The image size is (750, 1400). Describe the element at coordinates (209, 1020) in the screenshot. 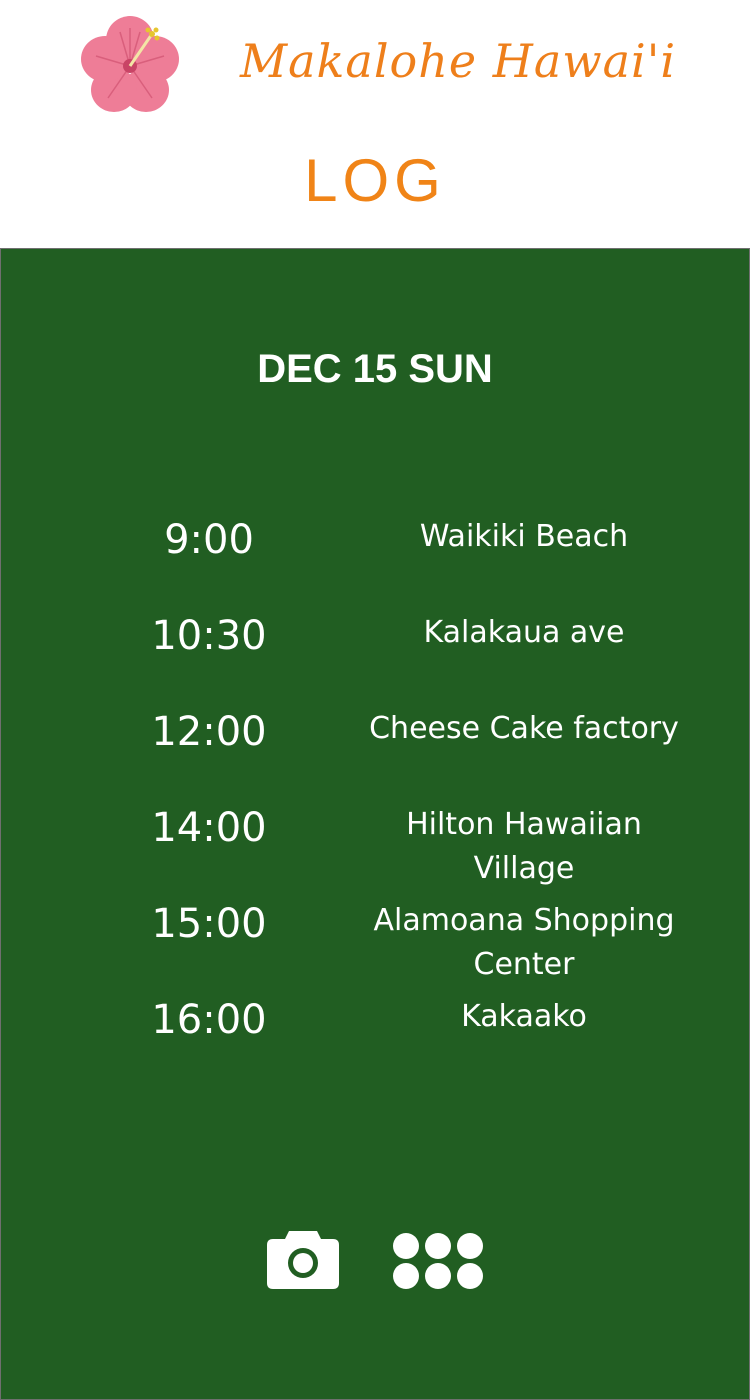

I see `log-time: 16:00` at that location.